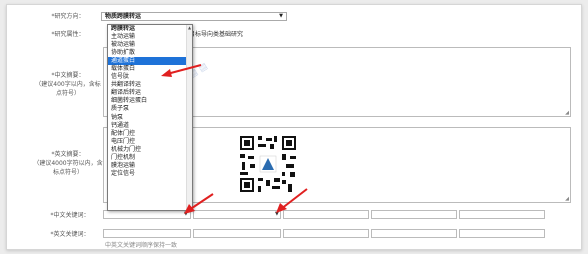  What do you see at coordinates (150, 109) in the screenshot?
I see `dropdown-option: 质子泵` at bounding box center [150, 109].